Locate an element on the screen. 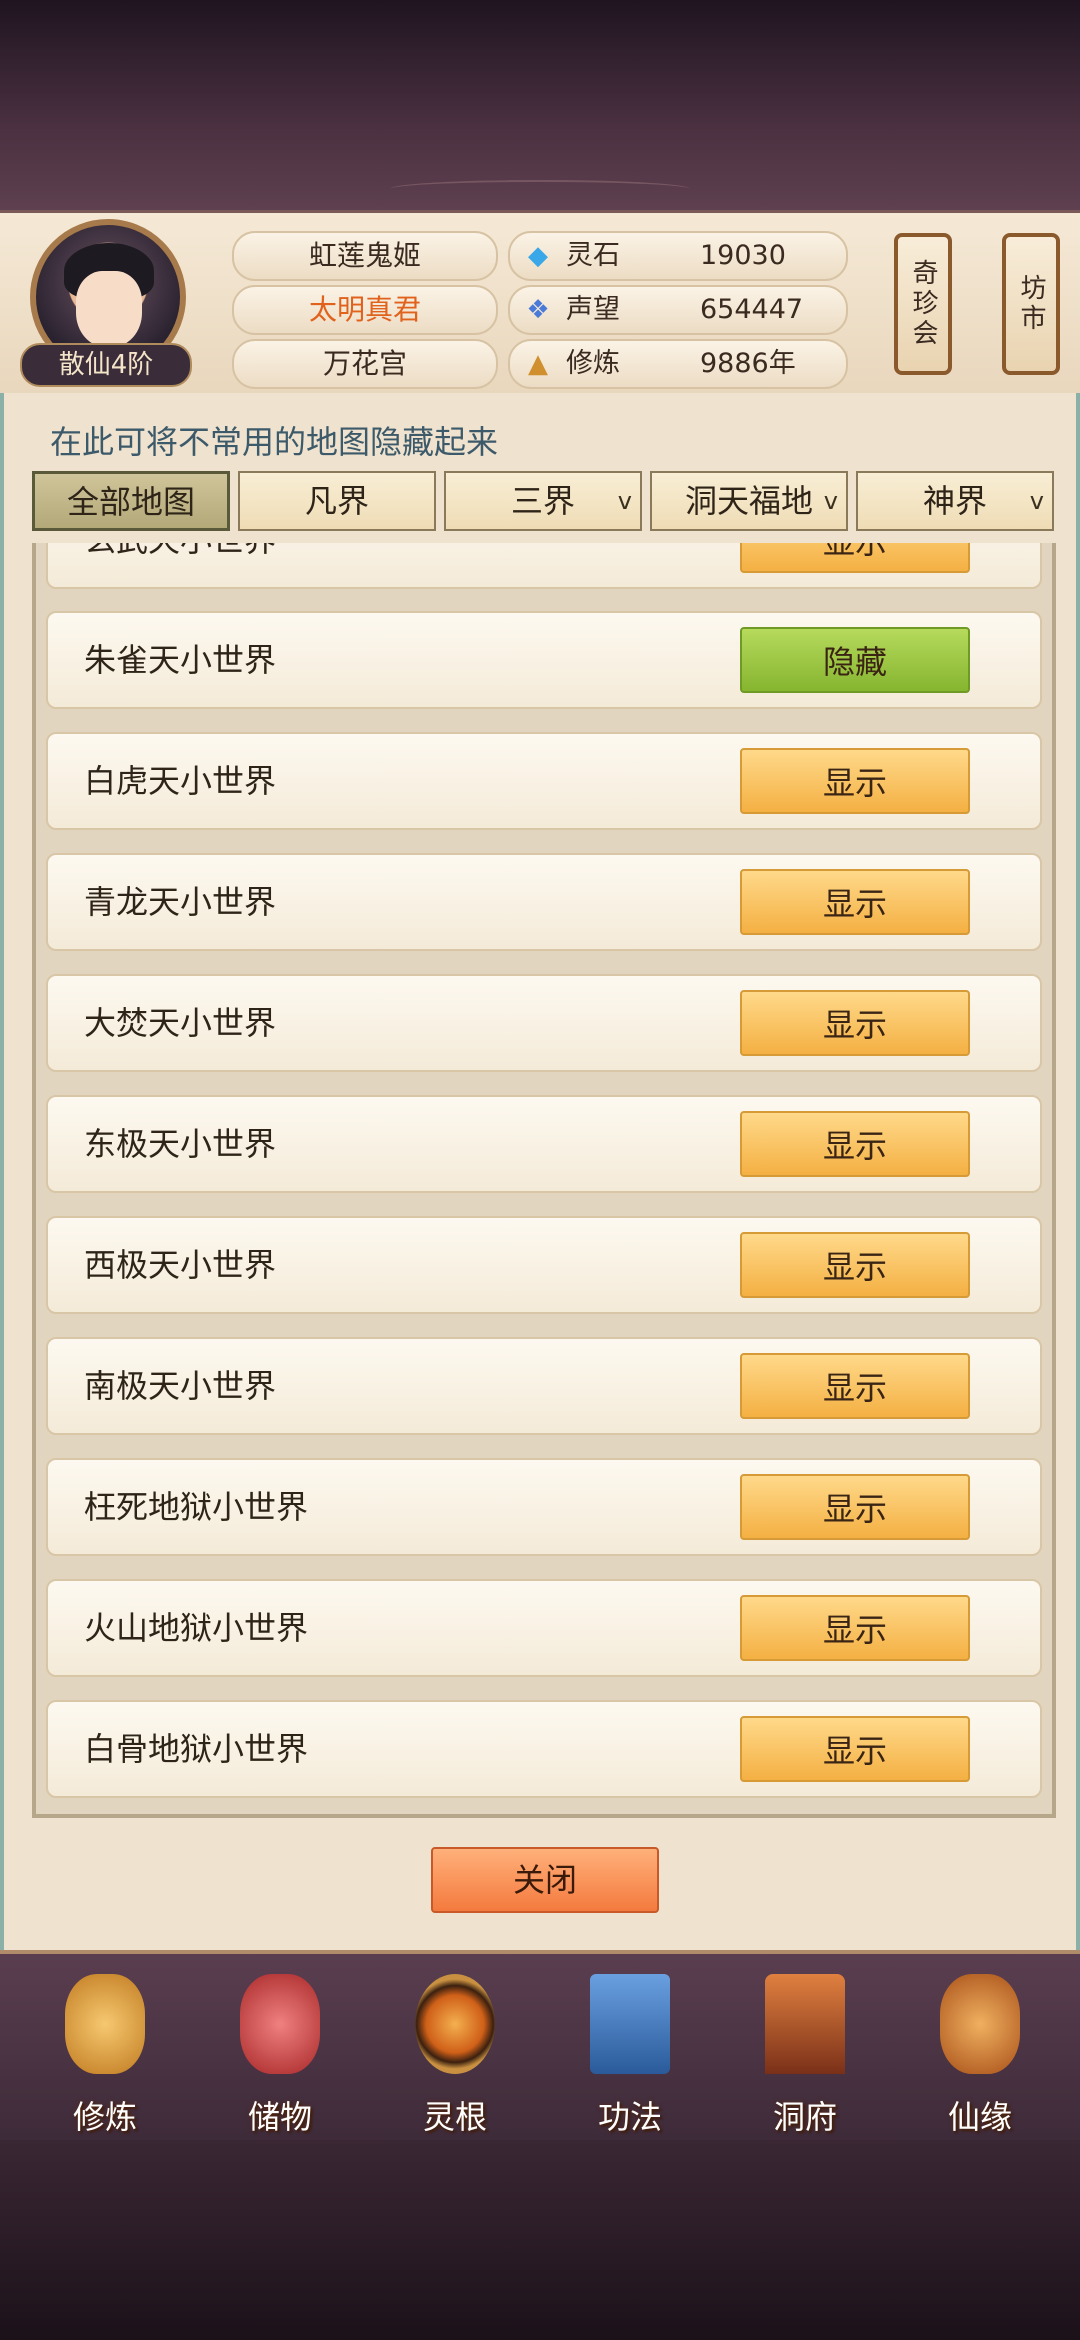  tab-label: 三界 is located at coordinates (542, 501).